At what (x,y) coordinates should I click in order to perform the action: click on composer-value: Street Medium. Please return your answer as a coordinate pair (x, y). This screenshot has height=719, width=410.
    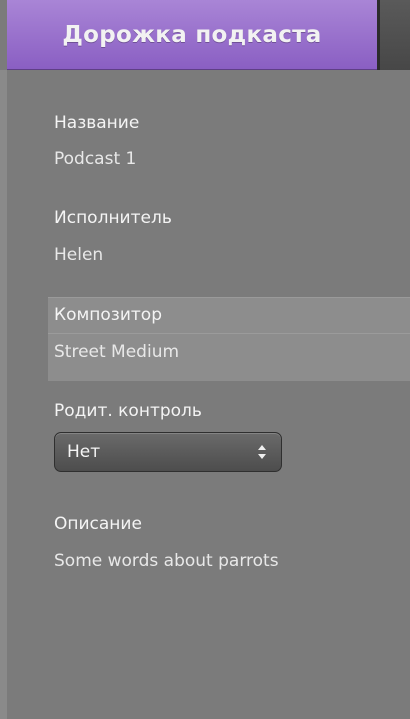
    Looking at the image, I should click on (116, 352).